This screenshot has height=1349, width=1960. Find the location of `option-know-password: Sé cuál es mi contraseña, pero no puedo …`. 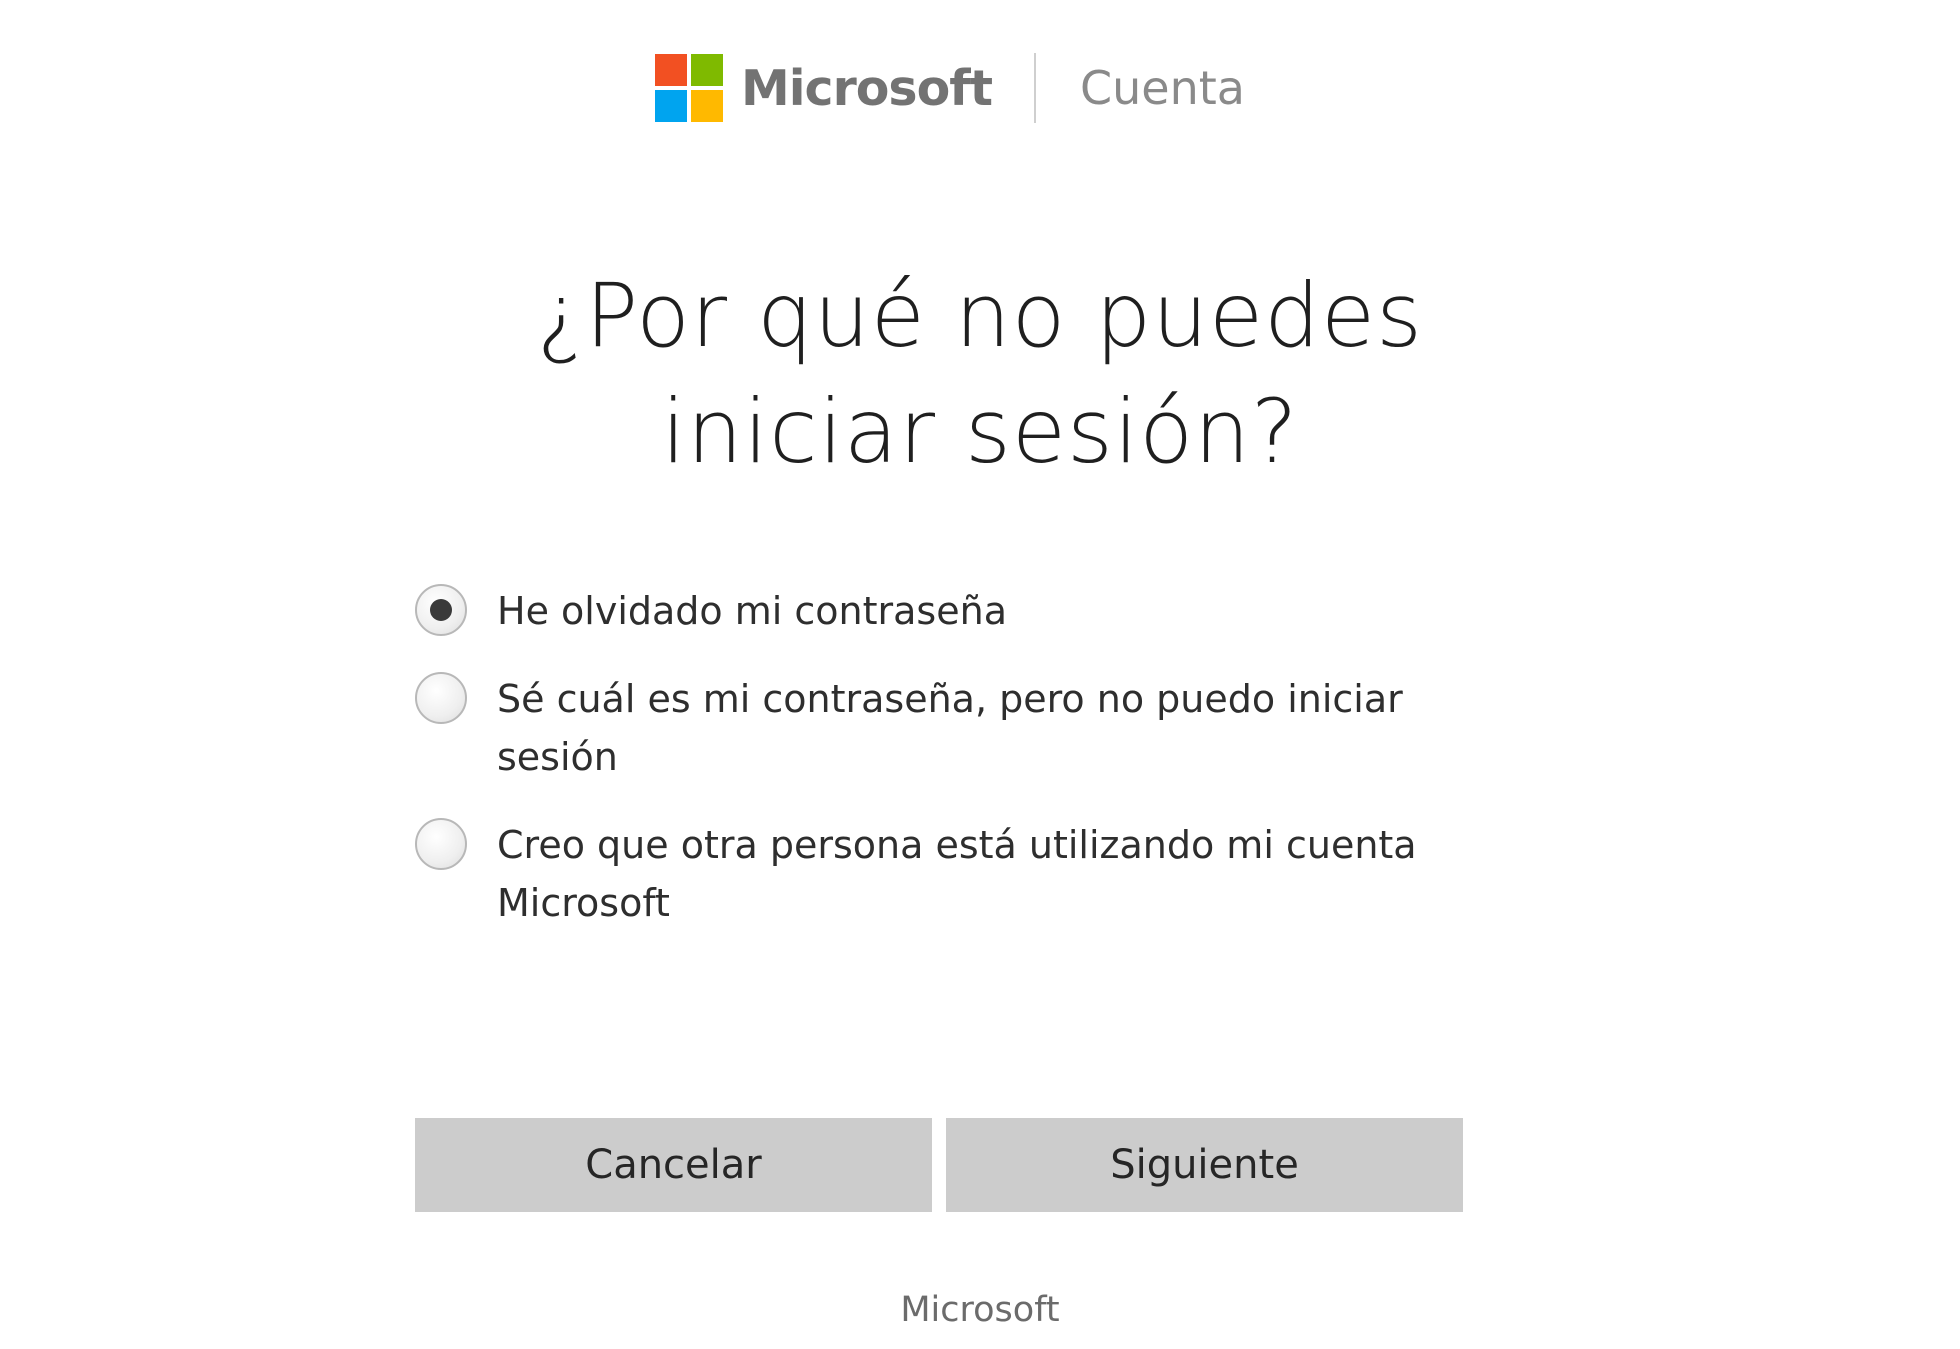

option-know-password: Sé cuál es mi contraseña, pero no puedo … is located at coordinates (945, 728).